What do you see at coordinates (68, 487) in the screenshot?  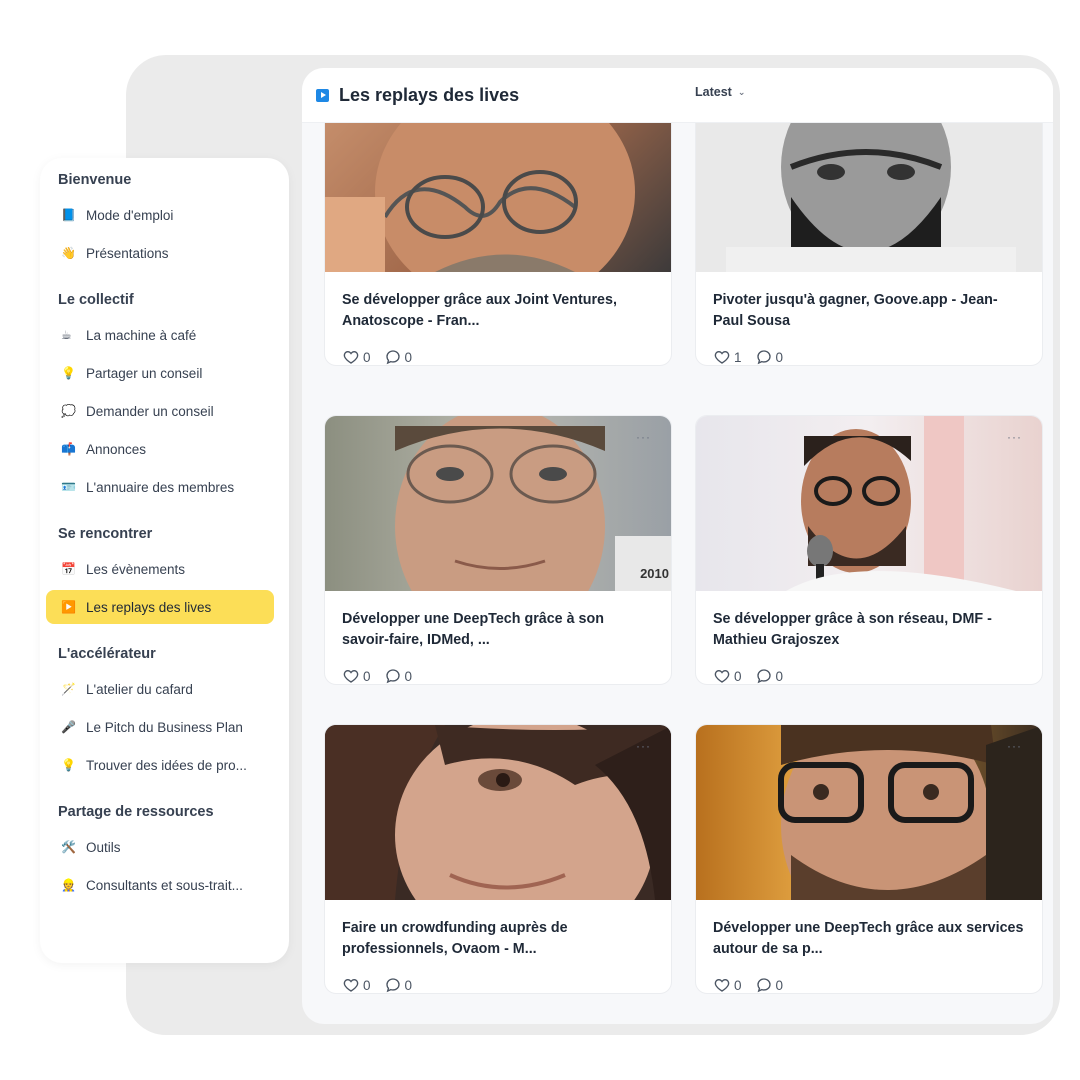 I see `id-card-icon: 🪪` at bounding box center [68, 487].